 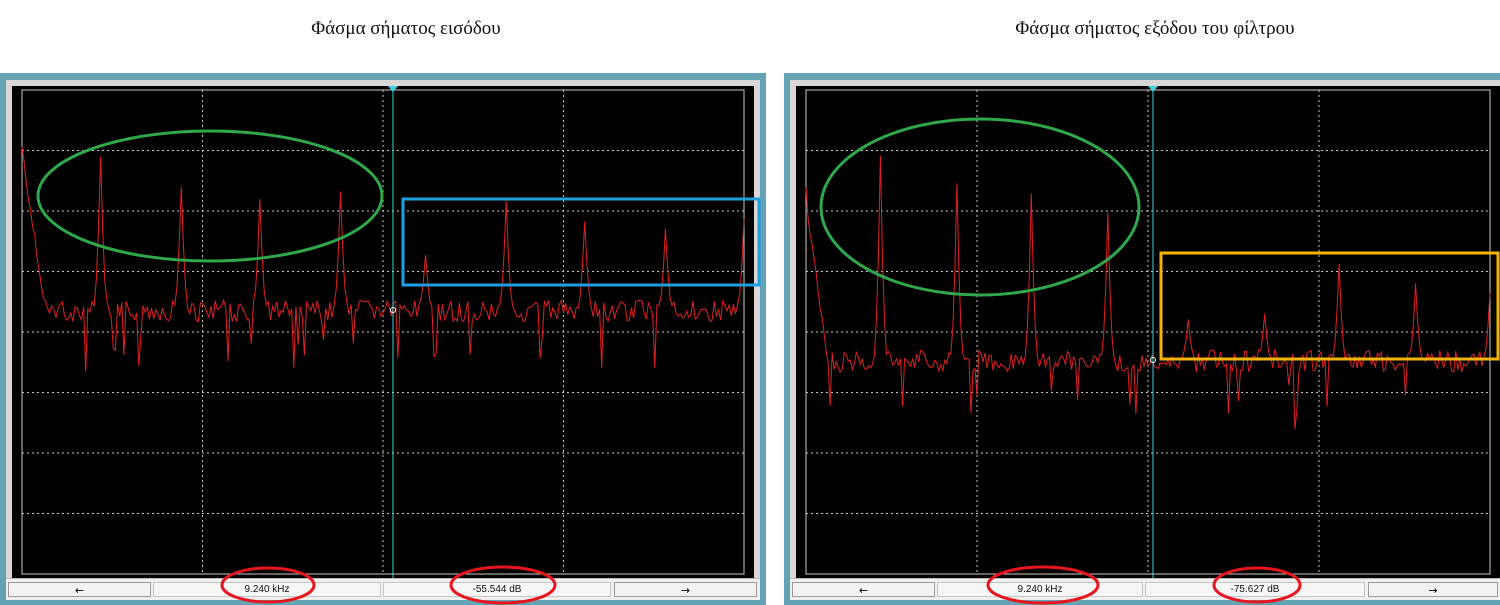 What do you see at coordinates (1255, 589) in the screenshot?
I see `level-readout: -75.627 dB` at bounding box center [1255, 589].